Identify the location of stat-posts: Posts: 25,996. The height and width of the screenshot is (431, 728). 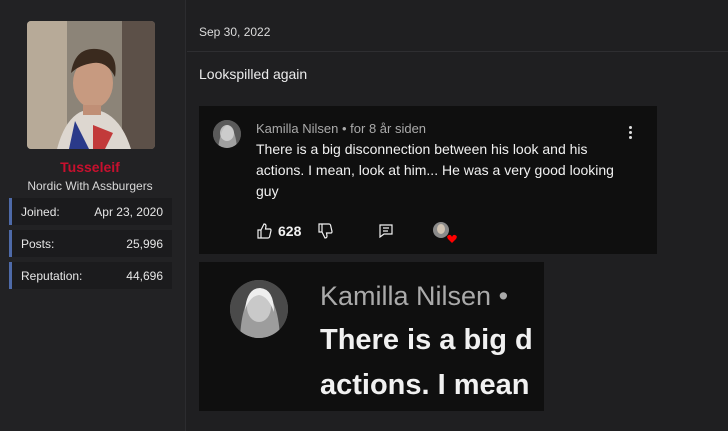
(90, 243).